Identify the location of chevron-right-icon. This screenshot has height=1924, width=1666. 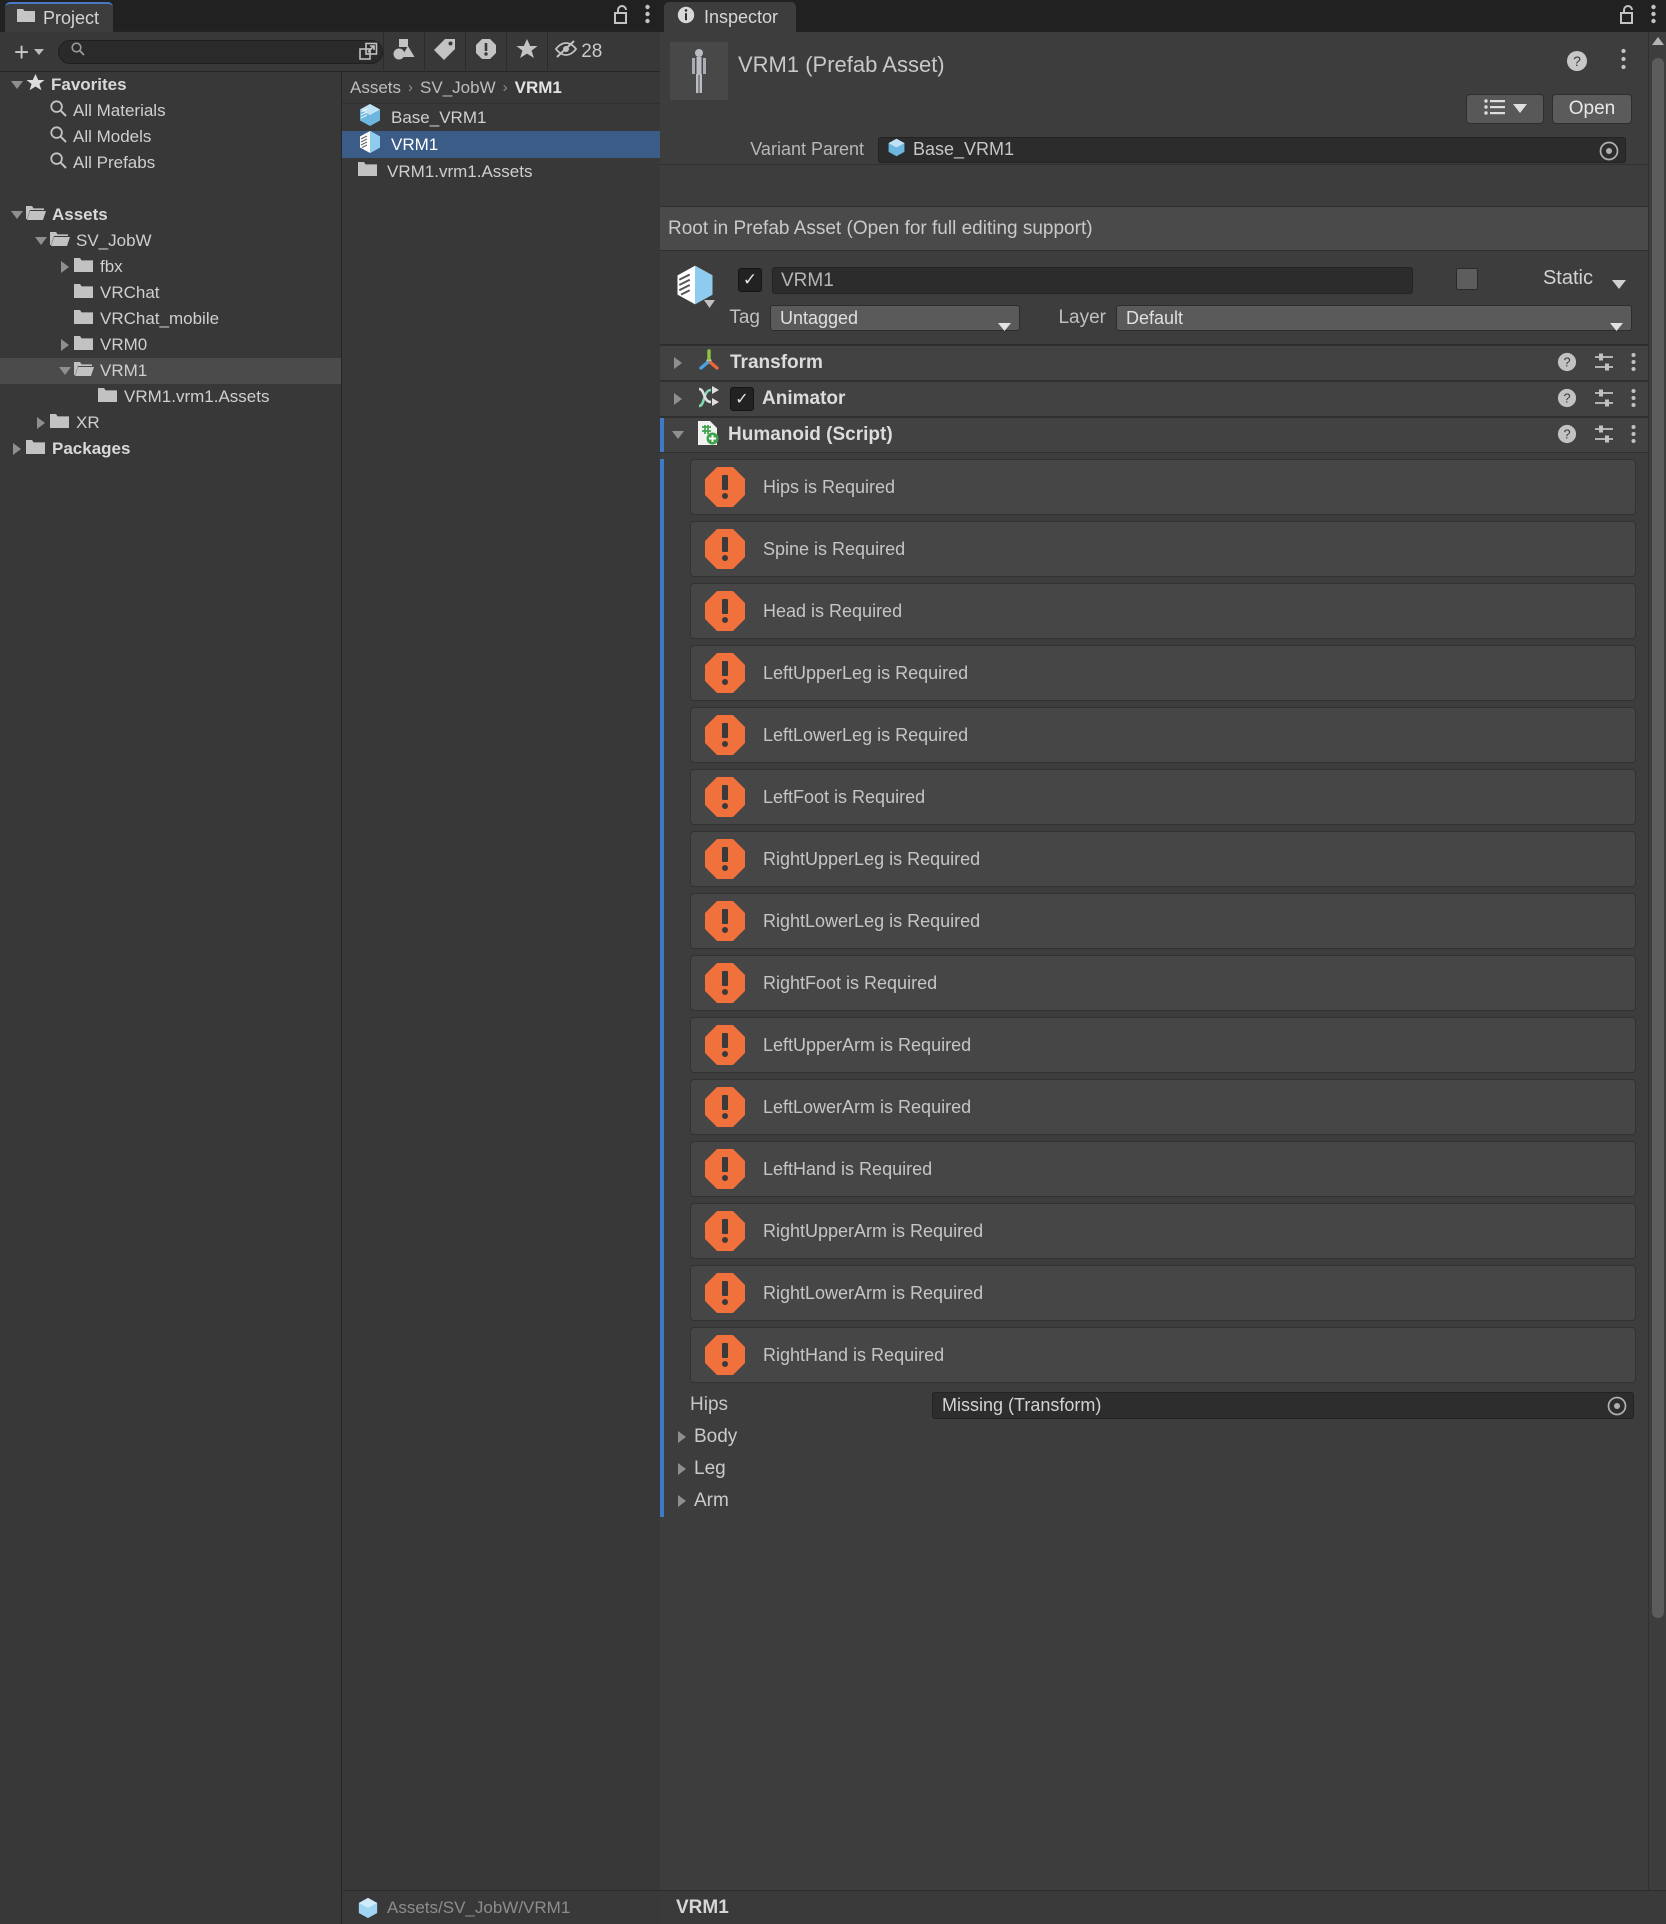
(65, 345).